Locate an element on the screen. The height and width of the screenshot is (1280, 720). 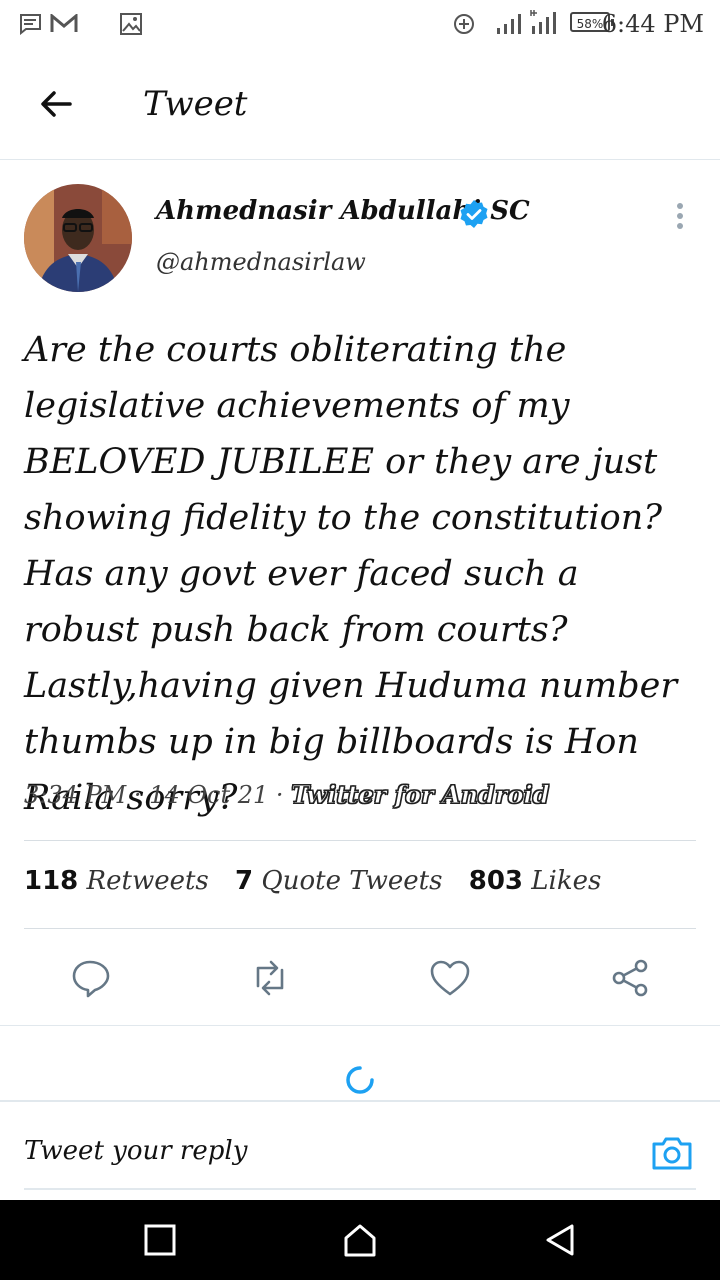
loading-spinner-icon is located at coordinates (360, 1080).